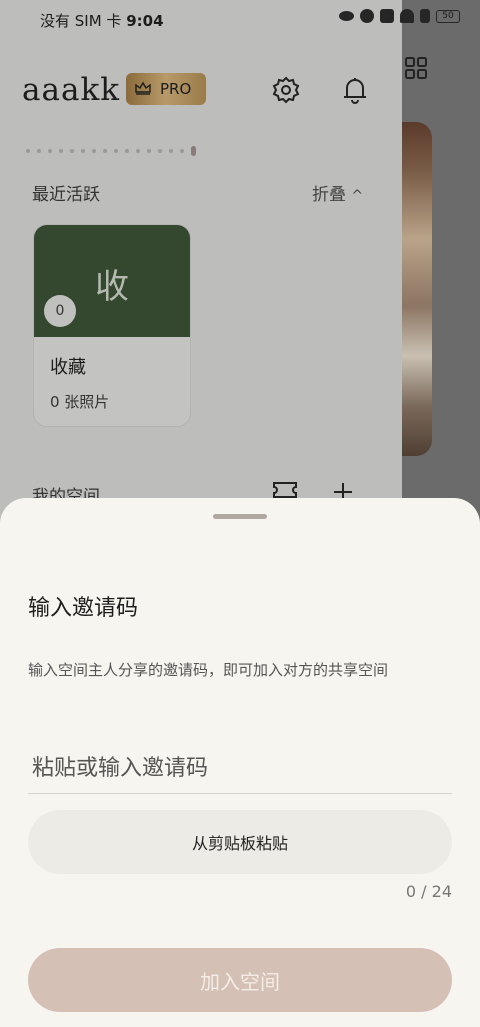 The width and height of the screenshot is (480, 1027). I want to click on album-count-badge: 0, so click(60, 311).